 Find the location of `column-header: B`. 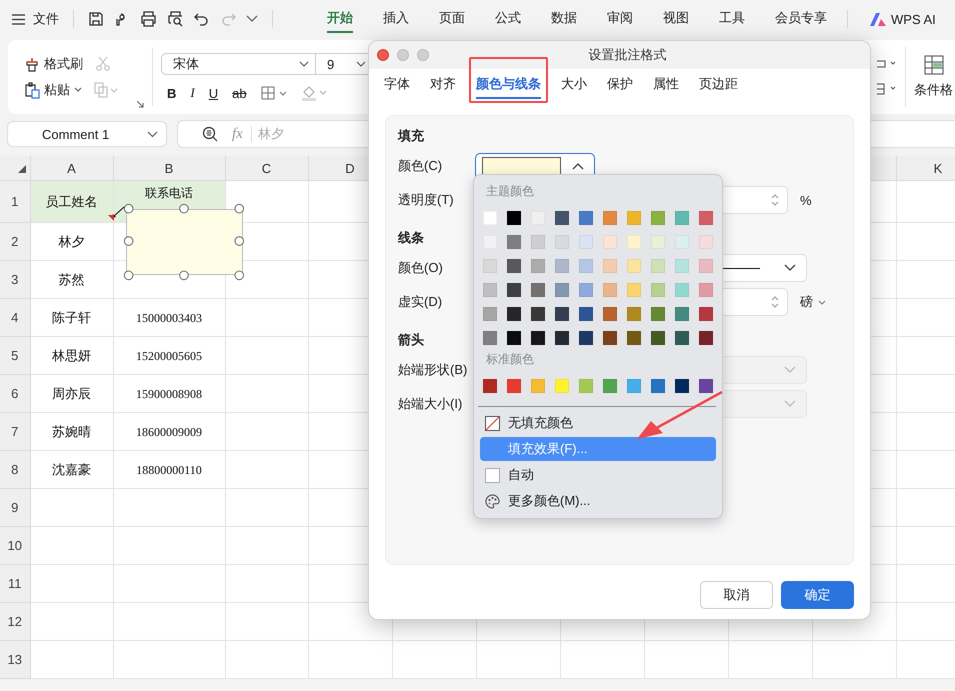

column-header: B is located at coordinates (169, 168).